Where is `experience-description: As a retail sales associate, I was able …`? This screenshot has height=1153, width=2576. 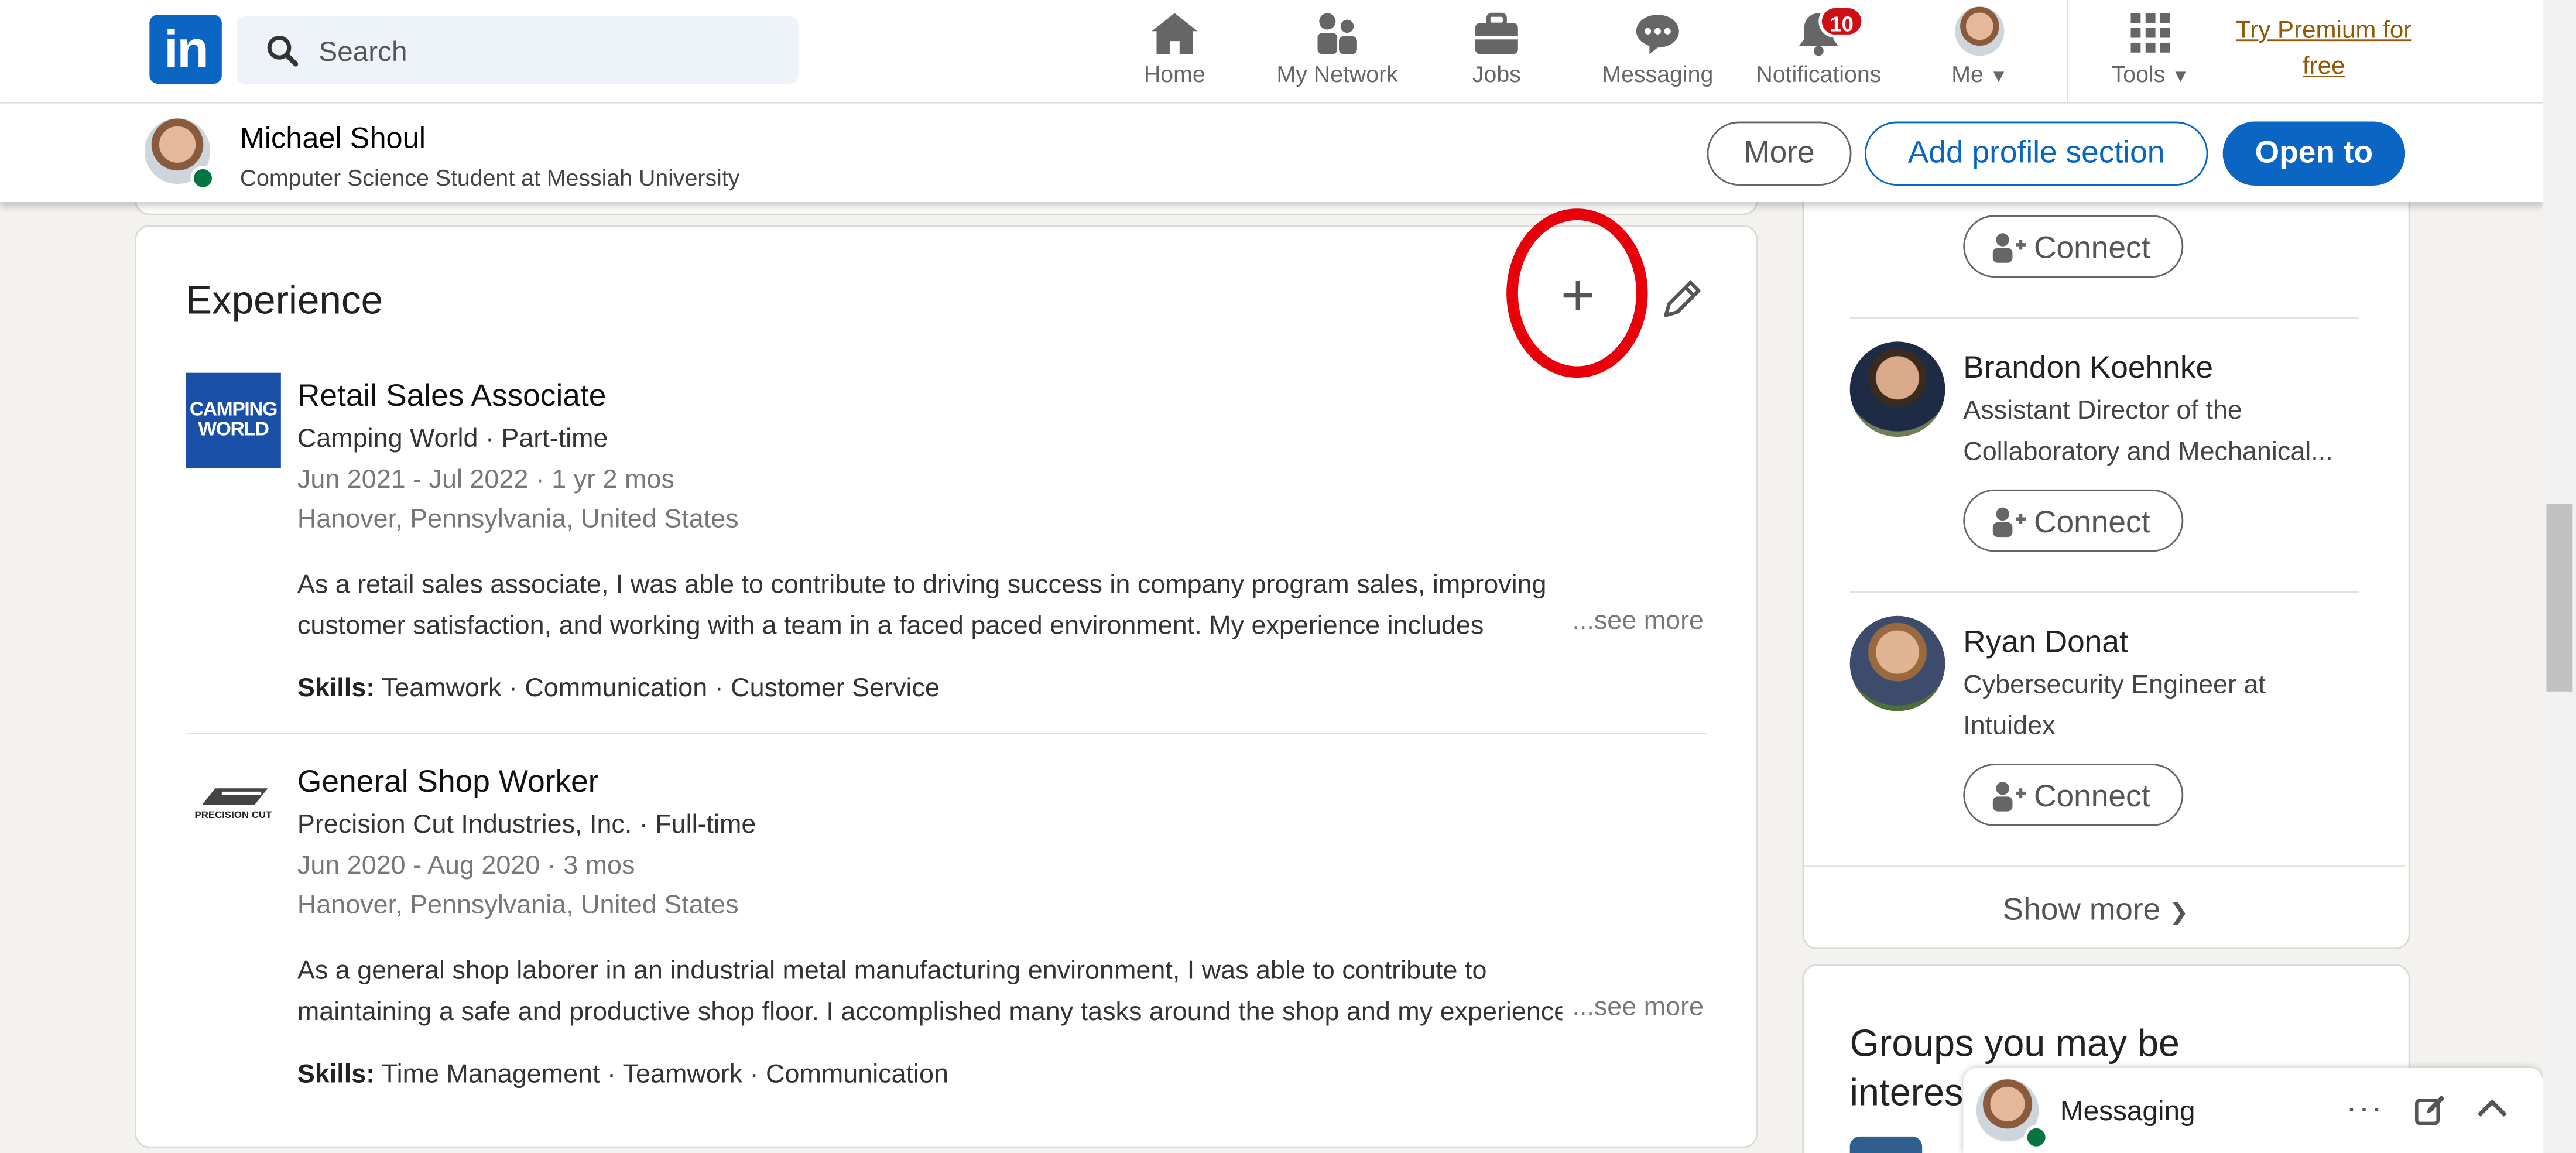 experience-description: As a retail sales associate, I was able … is located at coordinates (930, 607).